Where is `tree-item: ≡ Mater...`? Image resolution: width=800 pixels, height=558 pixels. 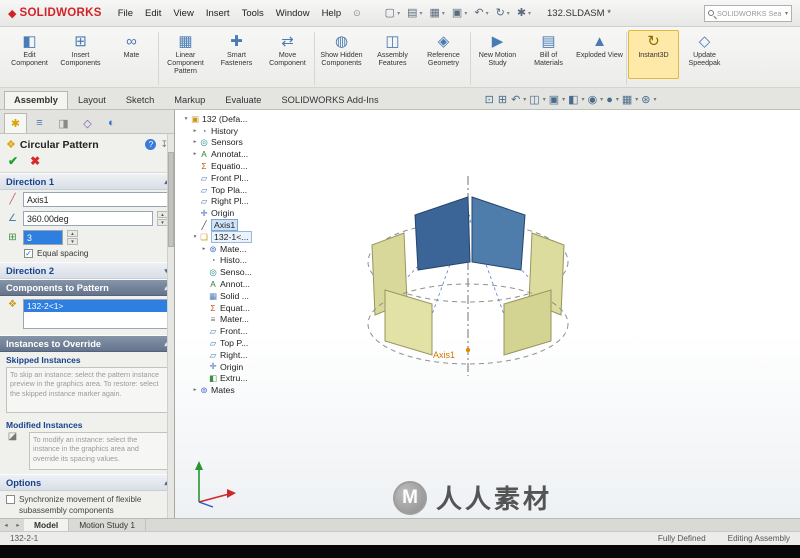
tree-item: ≡ Mater... is located at coordinates (236, 320).